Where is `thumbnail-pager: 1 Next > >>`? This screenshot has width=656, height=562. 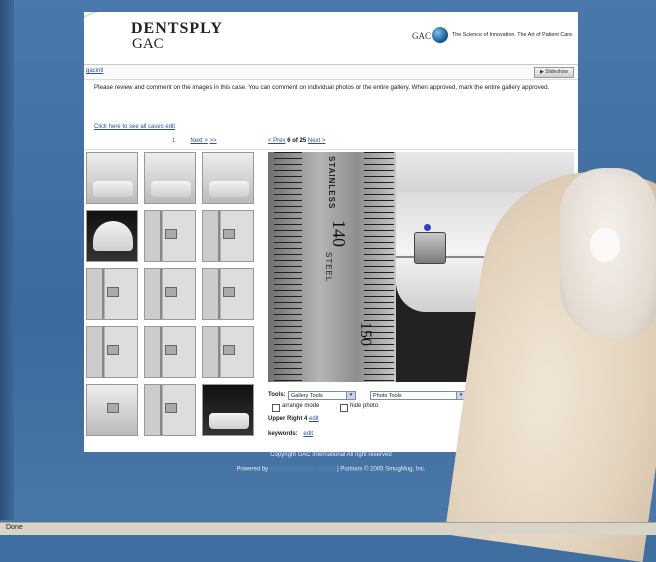 thumbnail-pager: 1 Next > >> is located at coordinates (194, 141).